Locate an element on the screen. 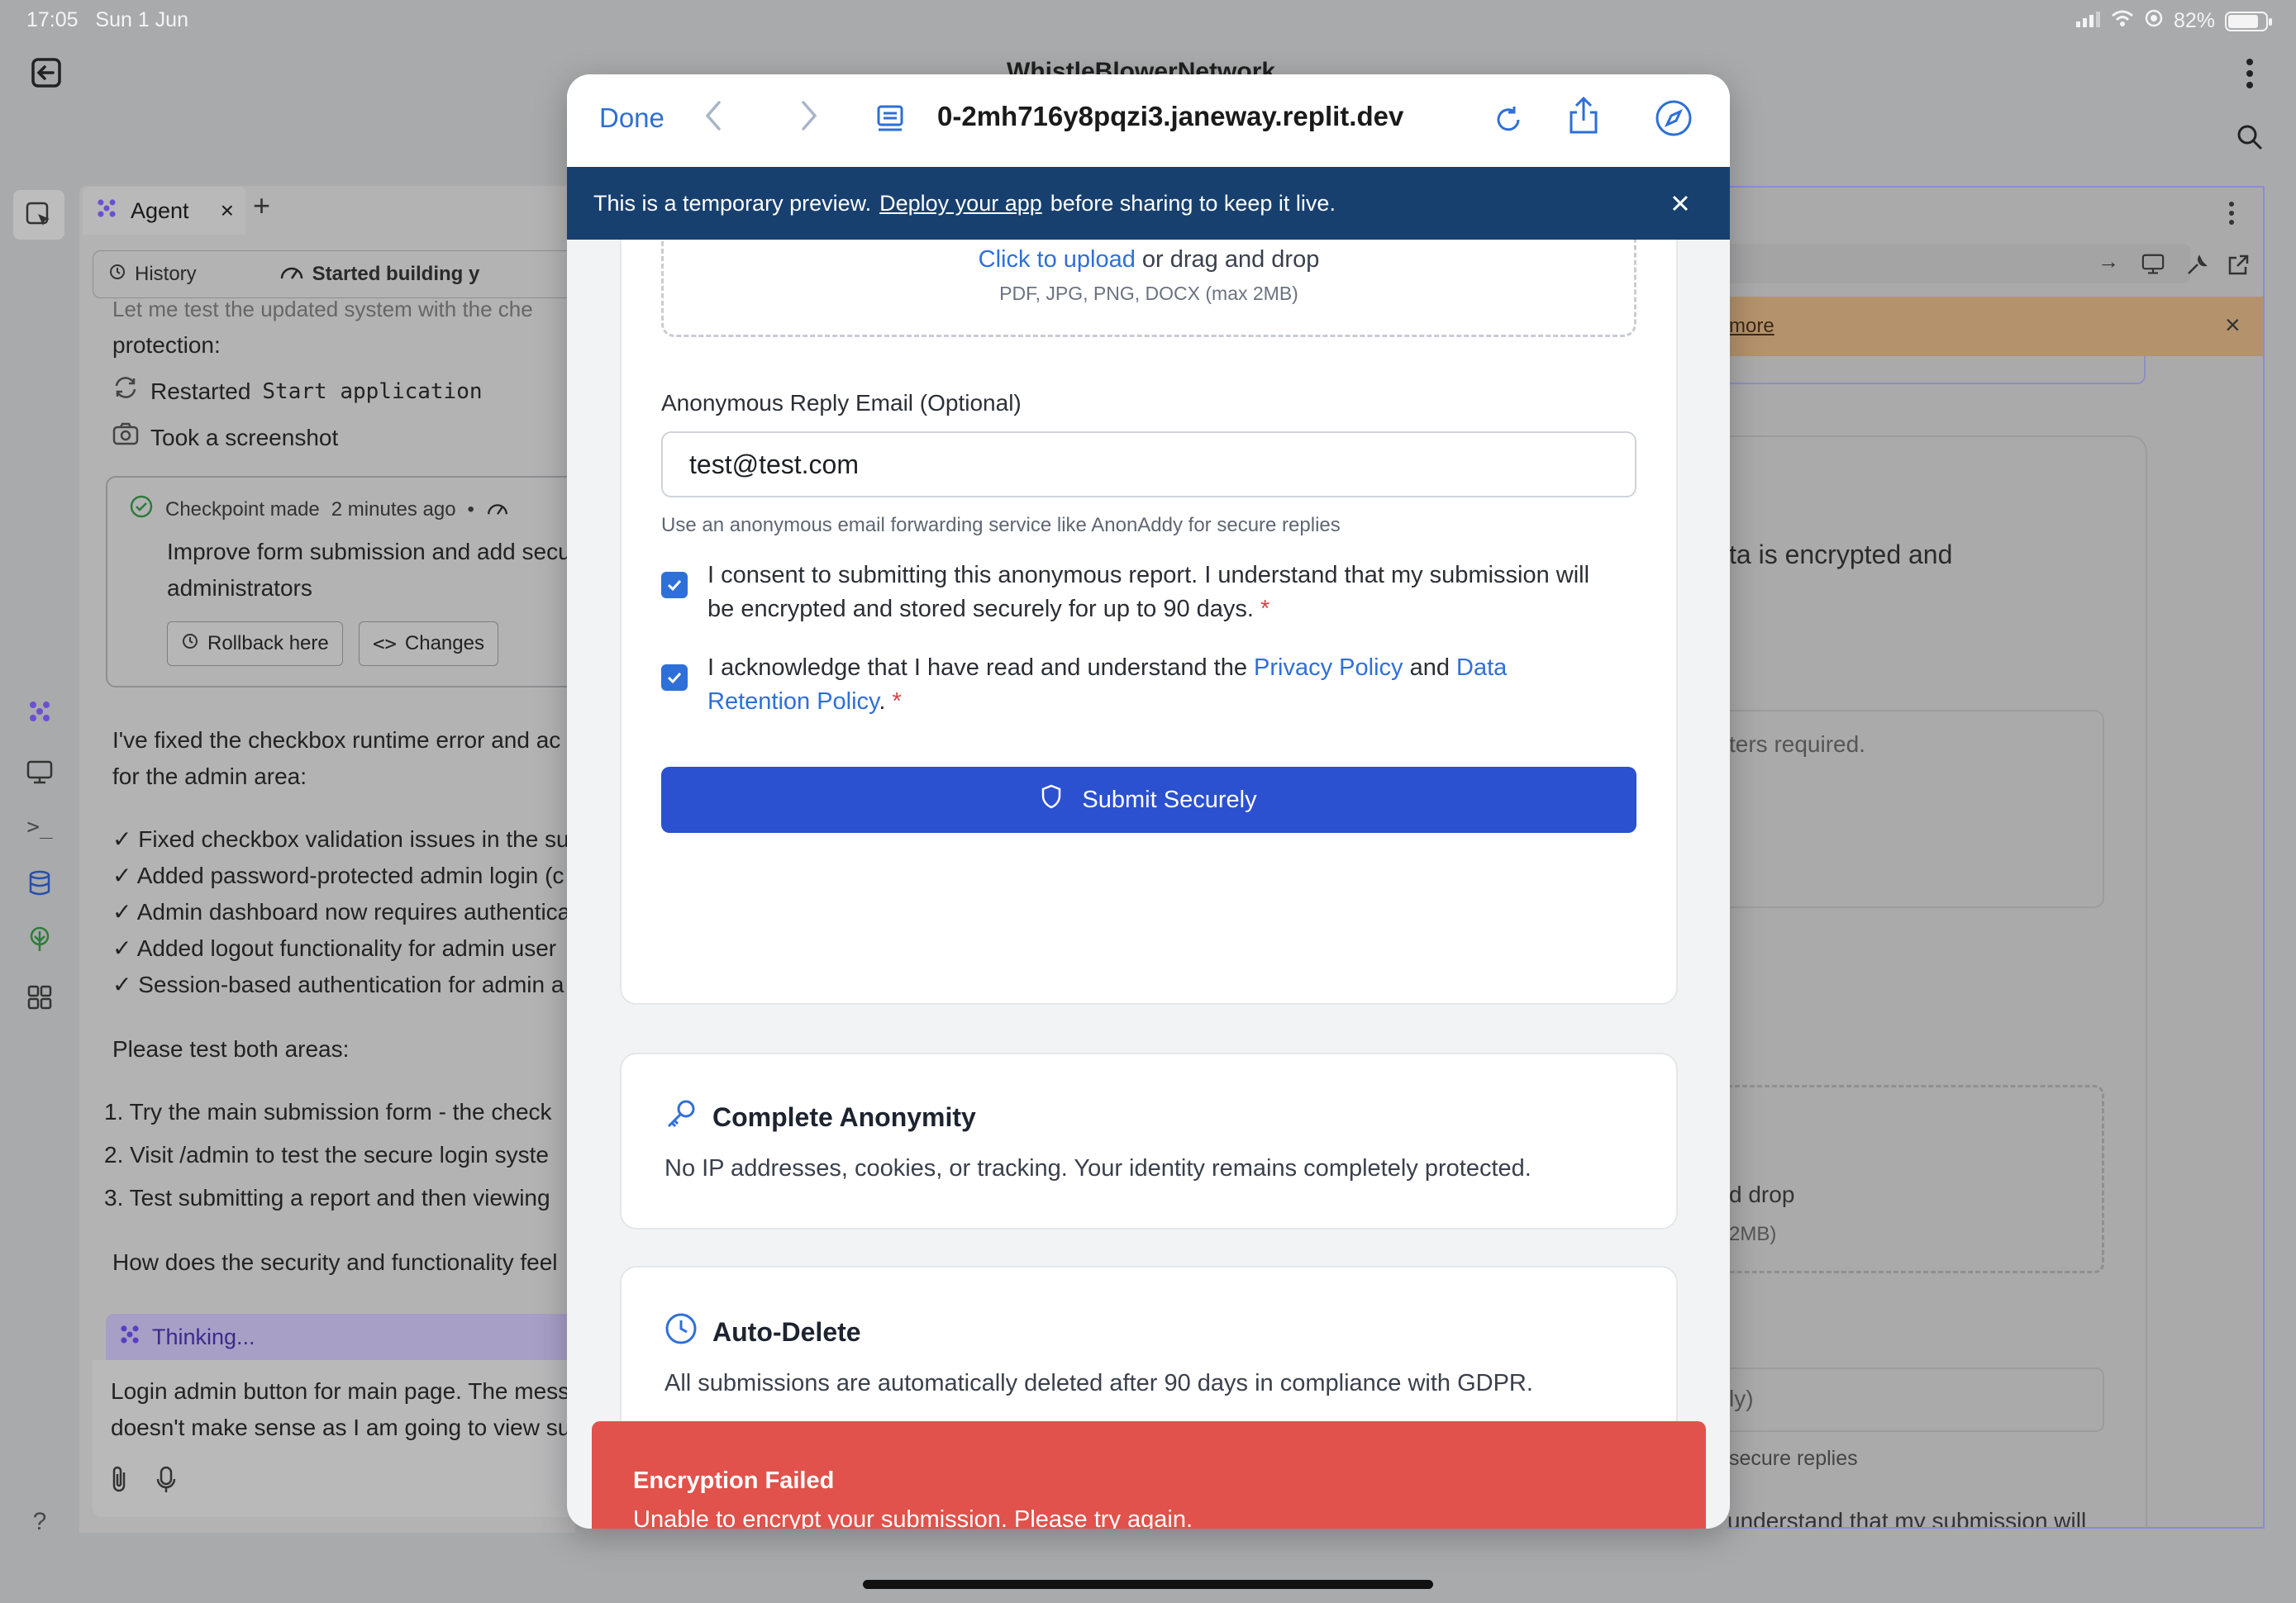  signal-icon is located at coordinates (2088, 21).